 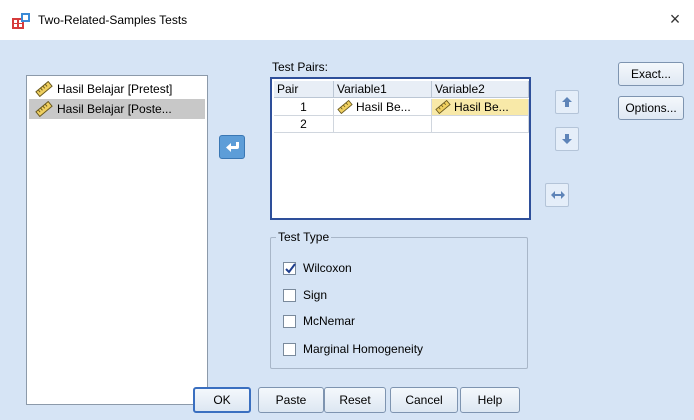 What do you see at coordinates (355, 400) in the screenshot?
I see `reset-button: Reset` at bounding box center [355, 400].